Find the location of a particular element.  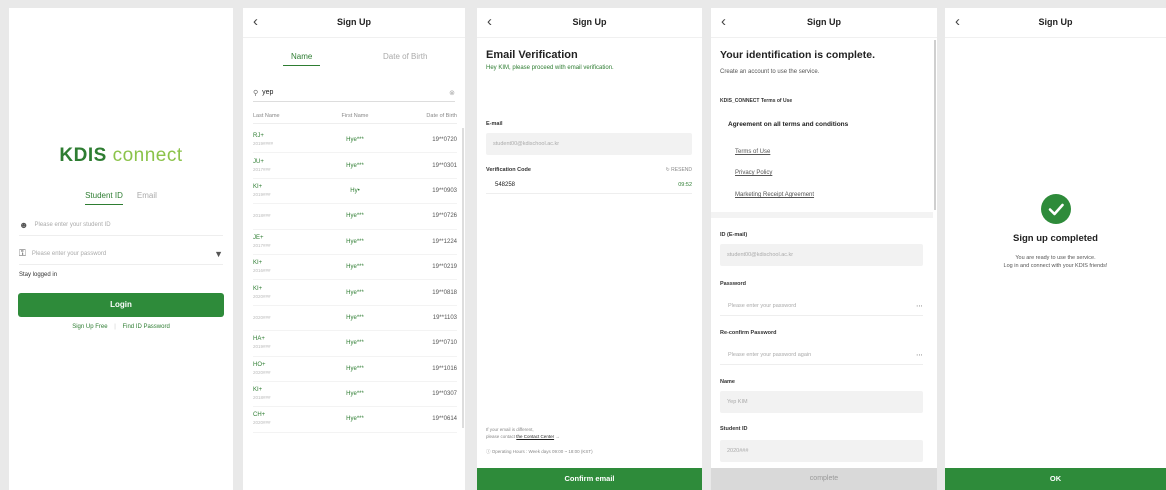

table-row: KI+ 2016### Hye*** 19**0219 is located at coordinates (355, 268).